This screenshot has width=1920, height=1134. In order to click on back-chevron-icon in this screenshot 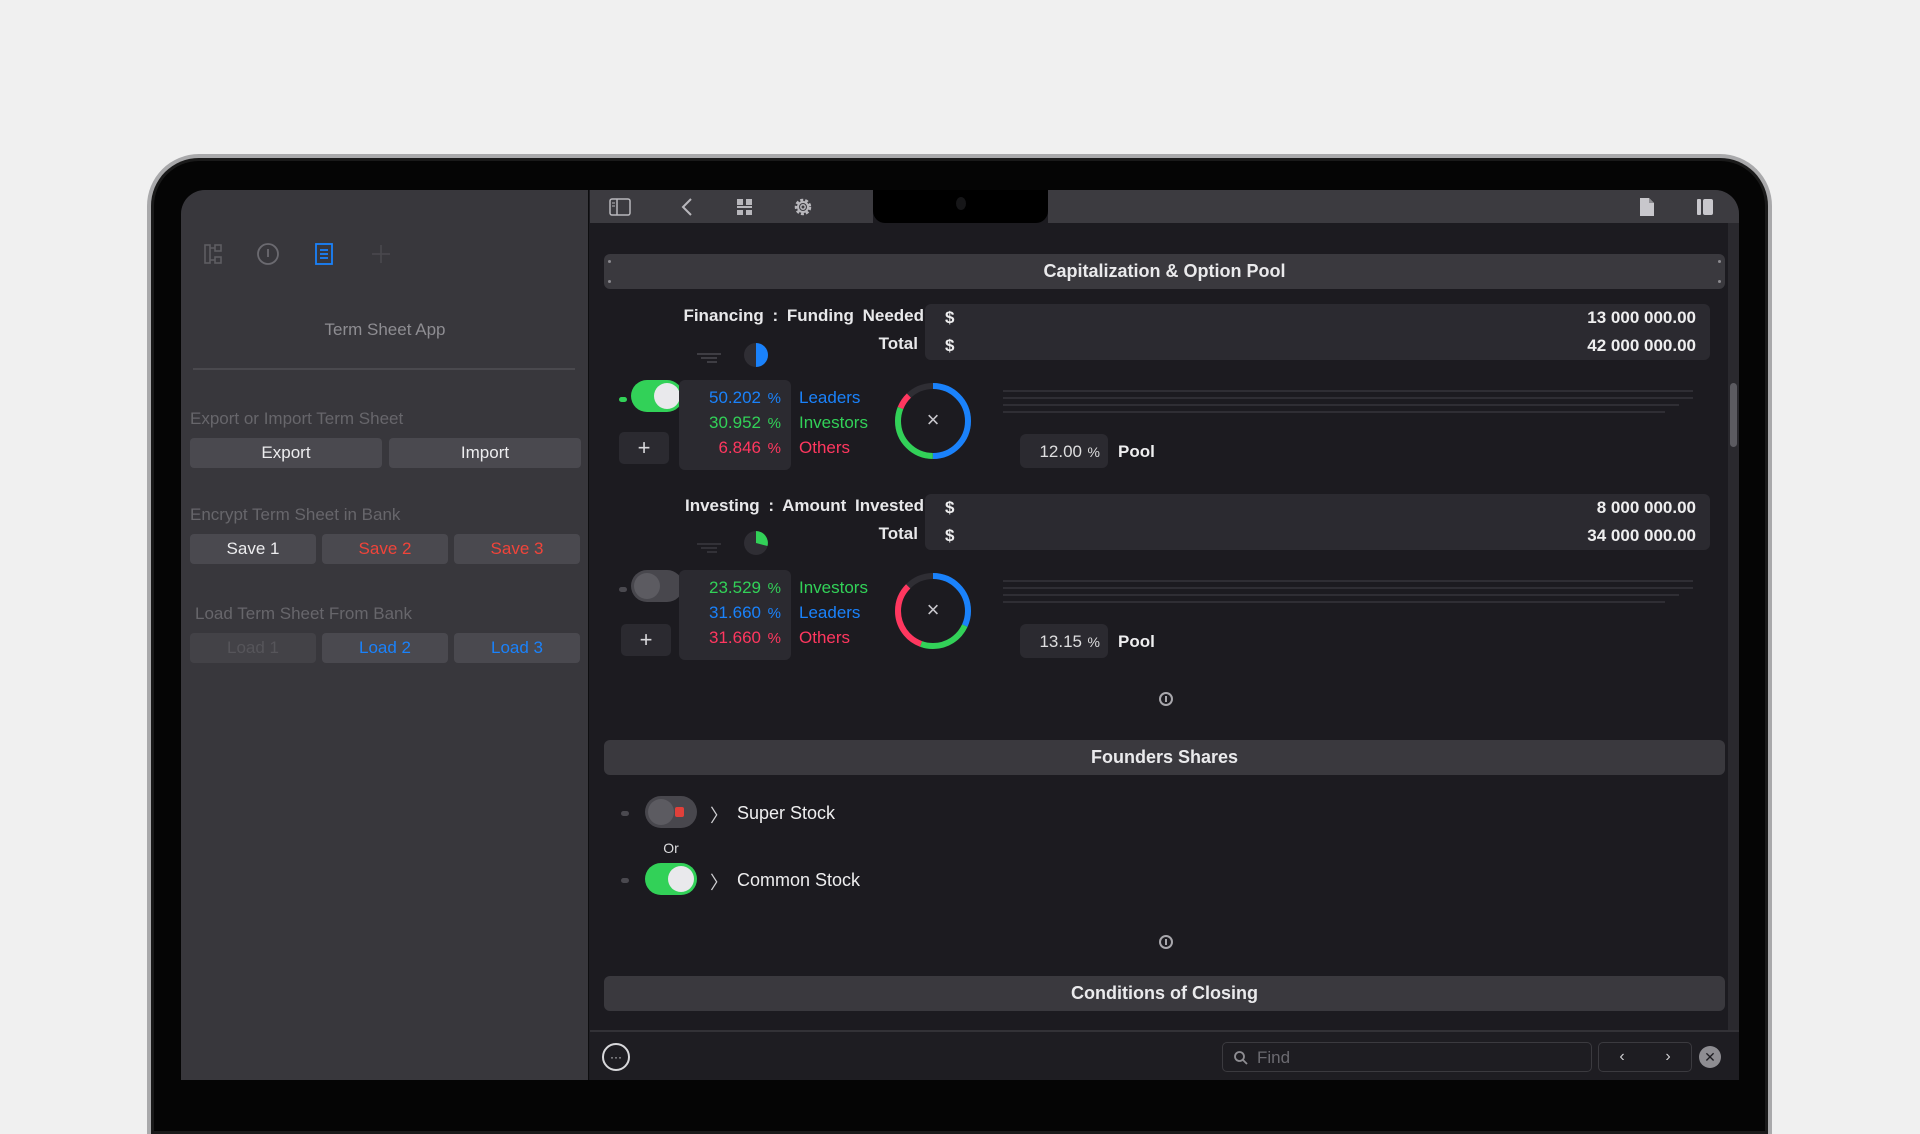, I will do `click(687, 207)`.